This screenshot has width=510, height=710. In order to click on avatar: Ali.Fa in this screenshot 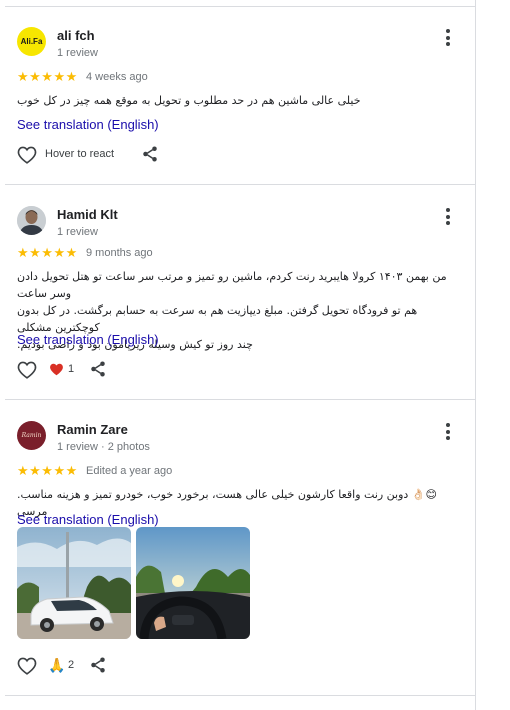, I will do `click(31, 41)`.